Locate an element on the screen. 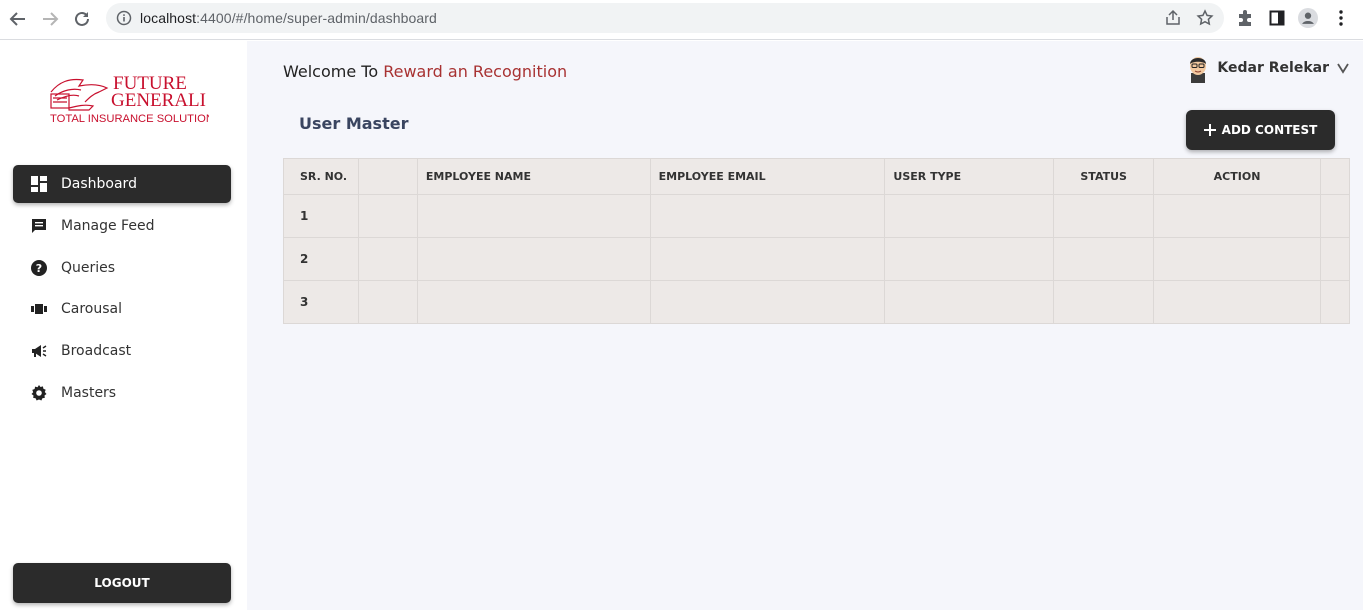 Image resolution: width=1363 pixels, height=610 pixels. column-header: STATUS is located at coordinates (1104, 176).